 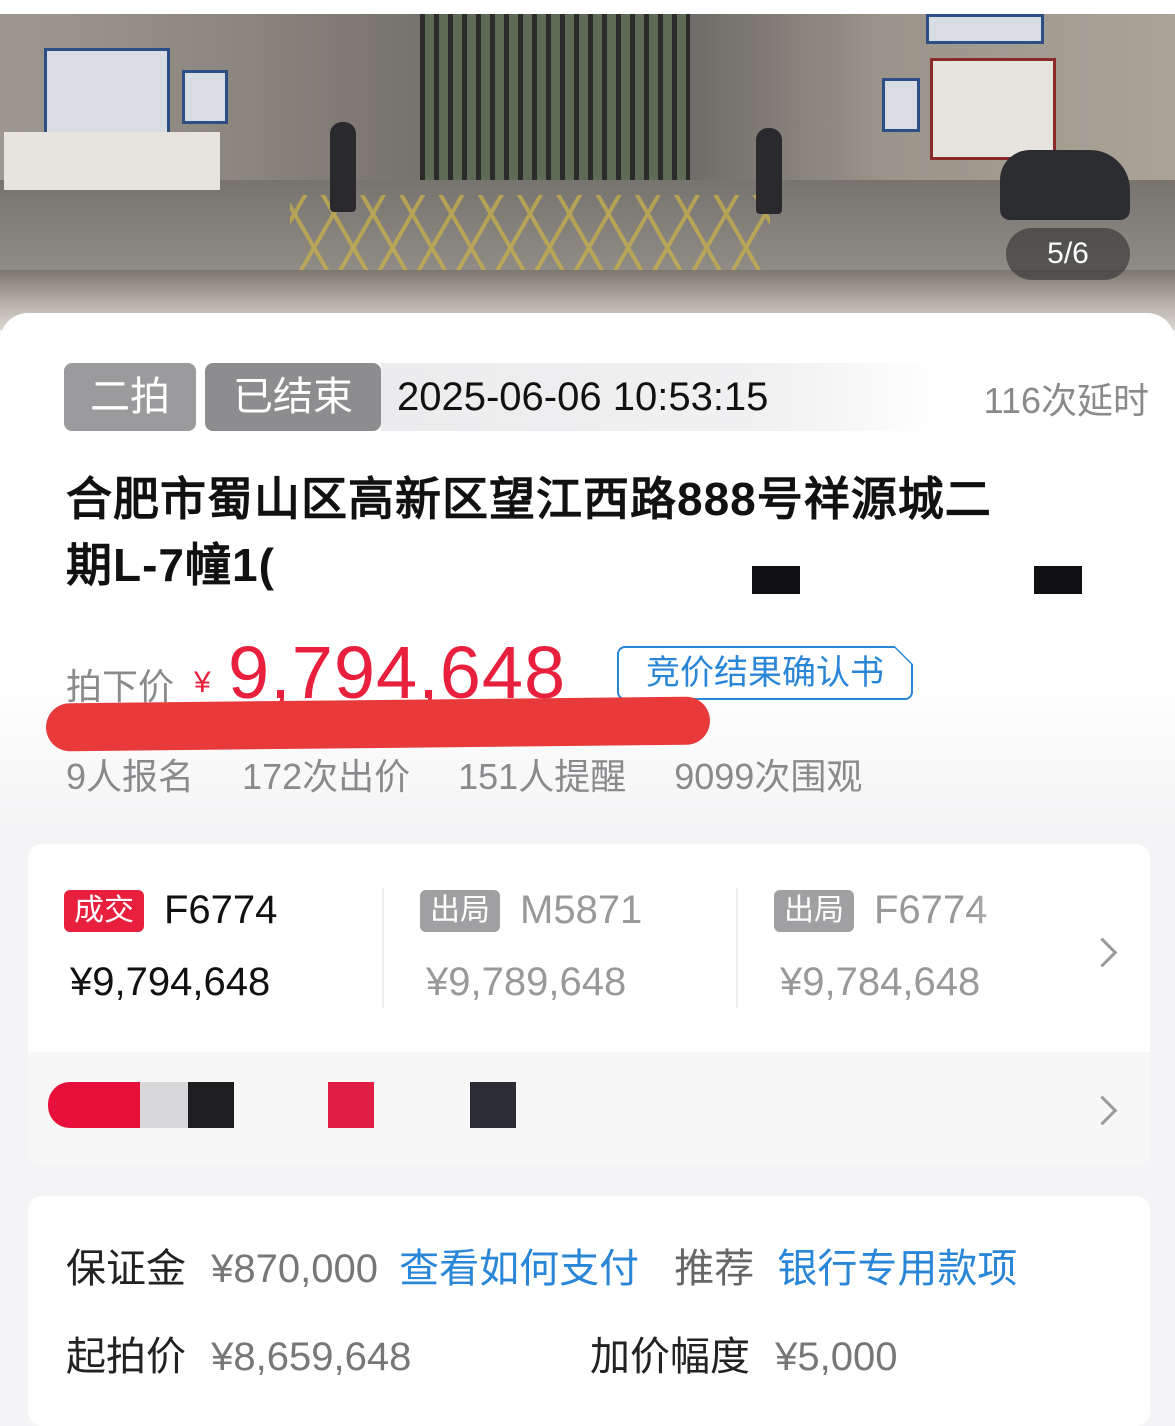 What do you see at coordinates (326, 776) in the screenshot?
I see `bid-count: 172次出价` at bounding box center [326, 776].